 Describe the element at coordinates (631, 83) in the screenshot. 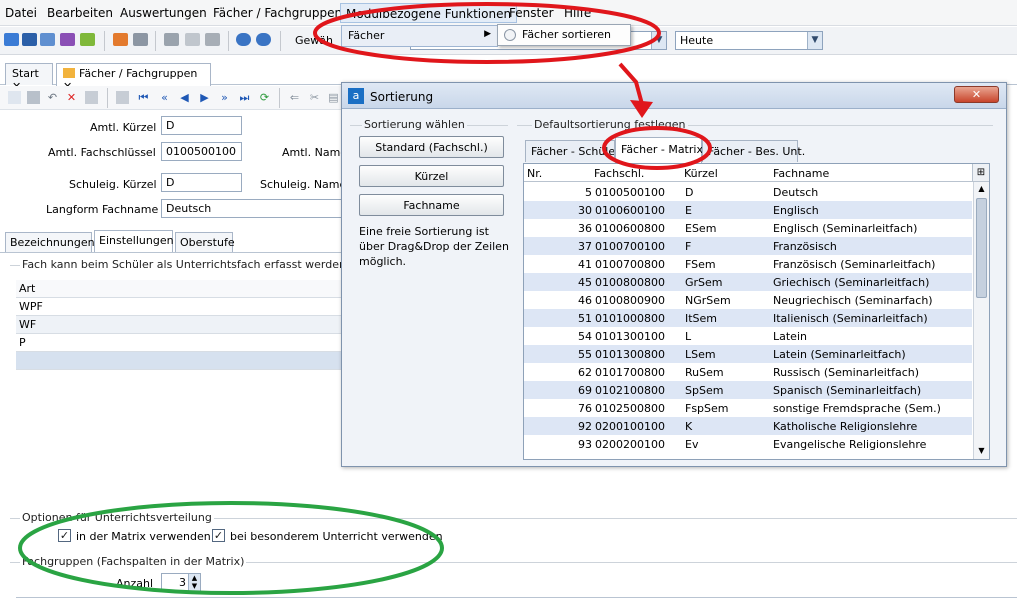

I see `red-arrow-line` at that location.